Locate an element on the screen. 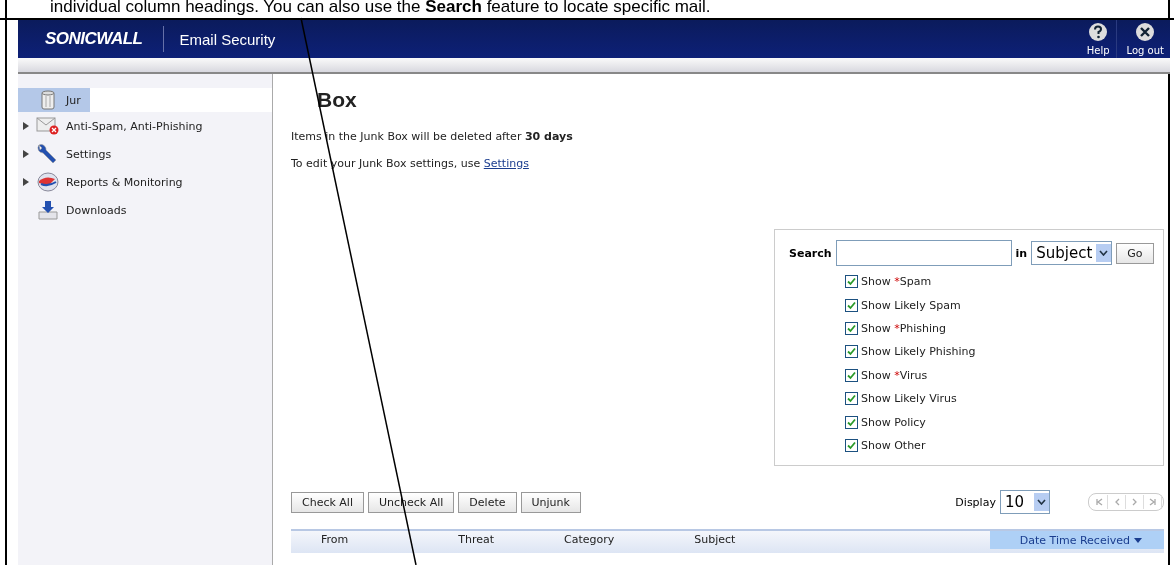 Image resolution: width=1174 pixels, height=565 pixels. filter-label: Show Policy is located at coordinates (893, 422).